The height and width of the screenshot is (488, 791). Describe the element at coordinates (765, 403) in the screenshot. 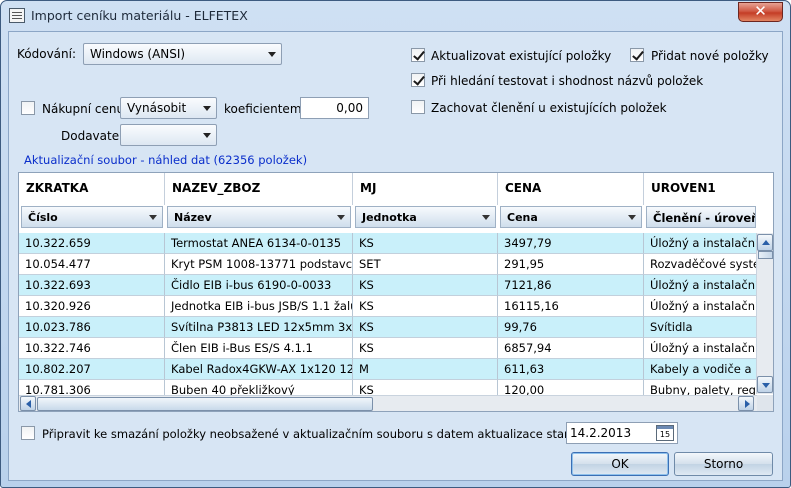

I see `scrollbar-corner` at that location.